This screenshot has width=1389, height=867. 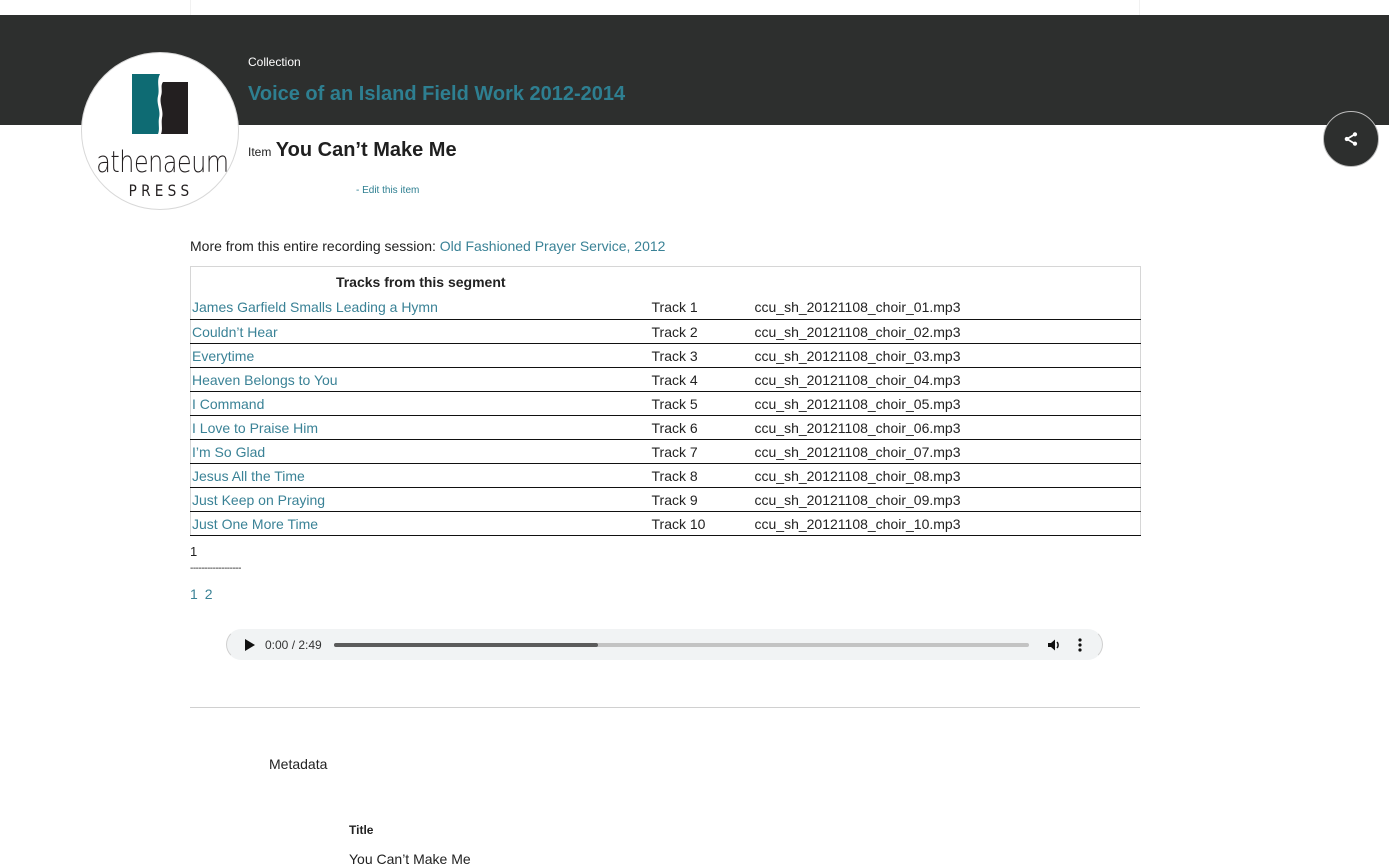 What do you see at coordinates (258, 500) in the screenshot?
I see `track-title-link: Just Keep on Praying` at bounding box center [258, 500].